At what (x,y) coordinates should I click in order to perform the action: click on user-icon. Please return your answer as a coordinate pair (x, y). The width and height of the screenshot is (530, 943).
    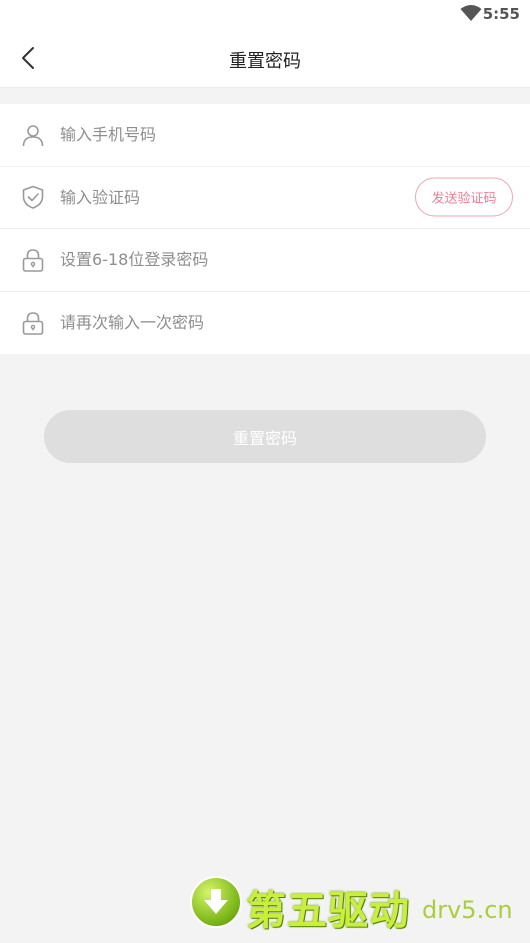
    Looking at the image, I should click on (33, 135).